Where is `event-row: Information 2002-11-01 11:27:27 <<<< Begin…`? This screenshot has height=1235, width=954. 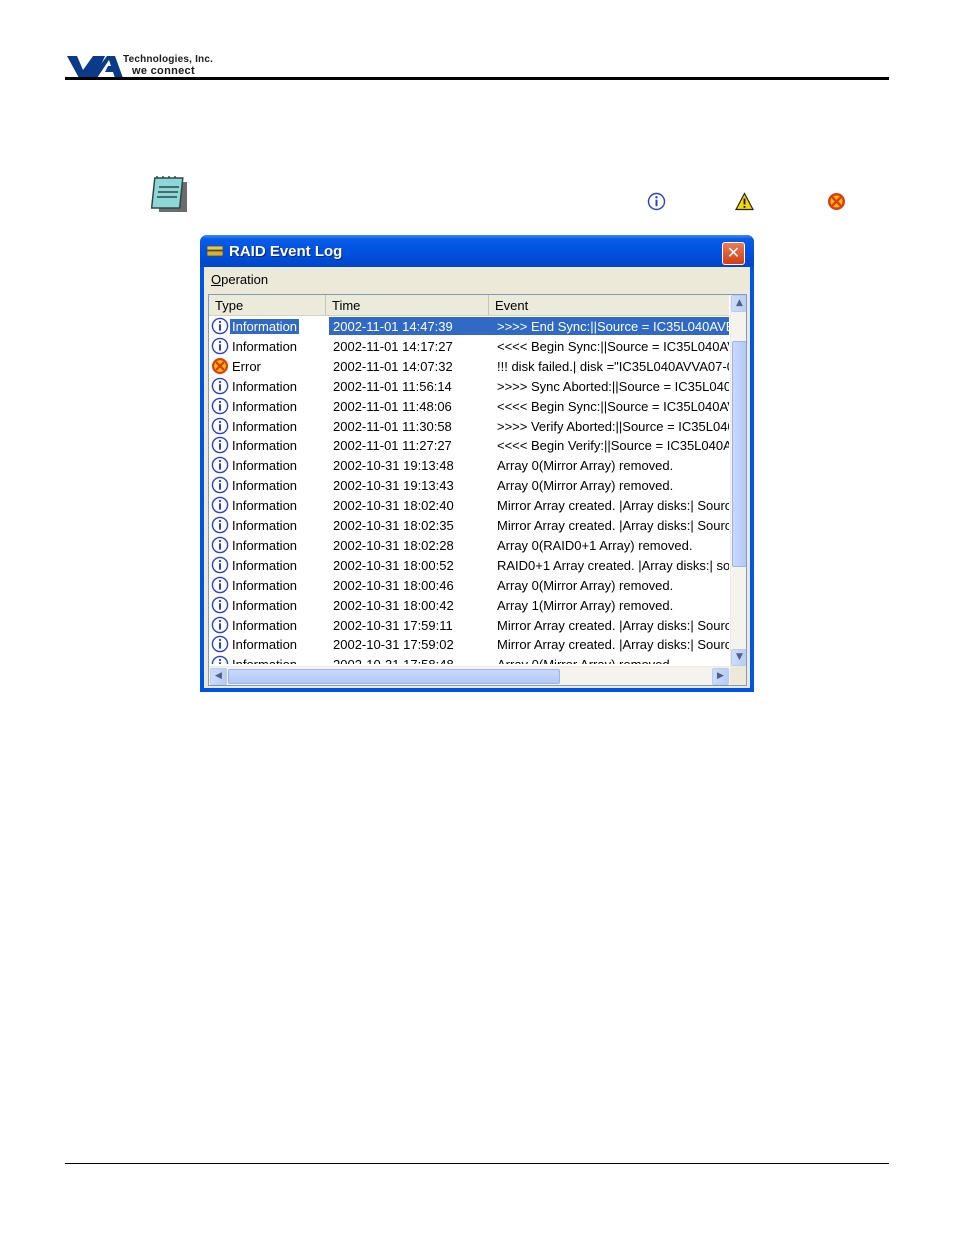 event-row: Information 2002-11-01 11:27:27 <<<< Begin… is located at coordinates (469, 445).